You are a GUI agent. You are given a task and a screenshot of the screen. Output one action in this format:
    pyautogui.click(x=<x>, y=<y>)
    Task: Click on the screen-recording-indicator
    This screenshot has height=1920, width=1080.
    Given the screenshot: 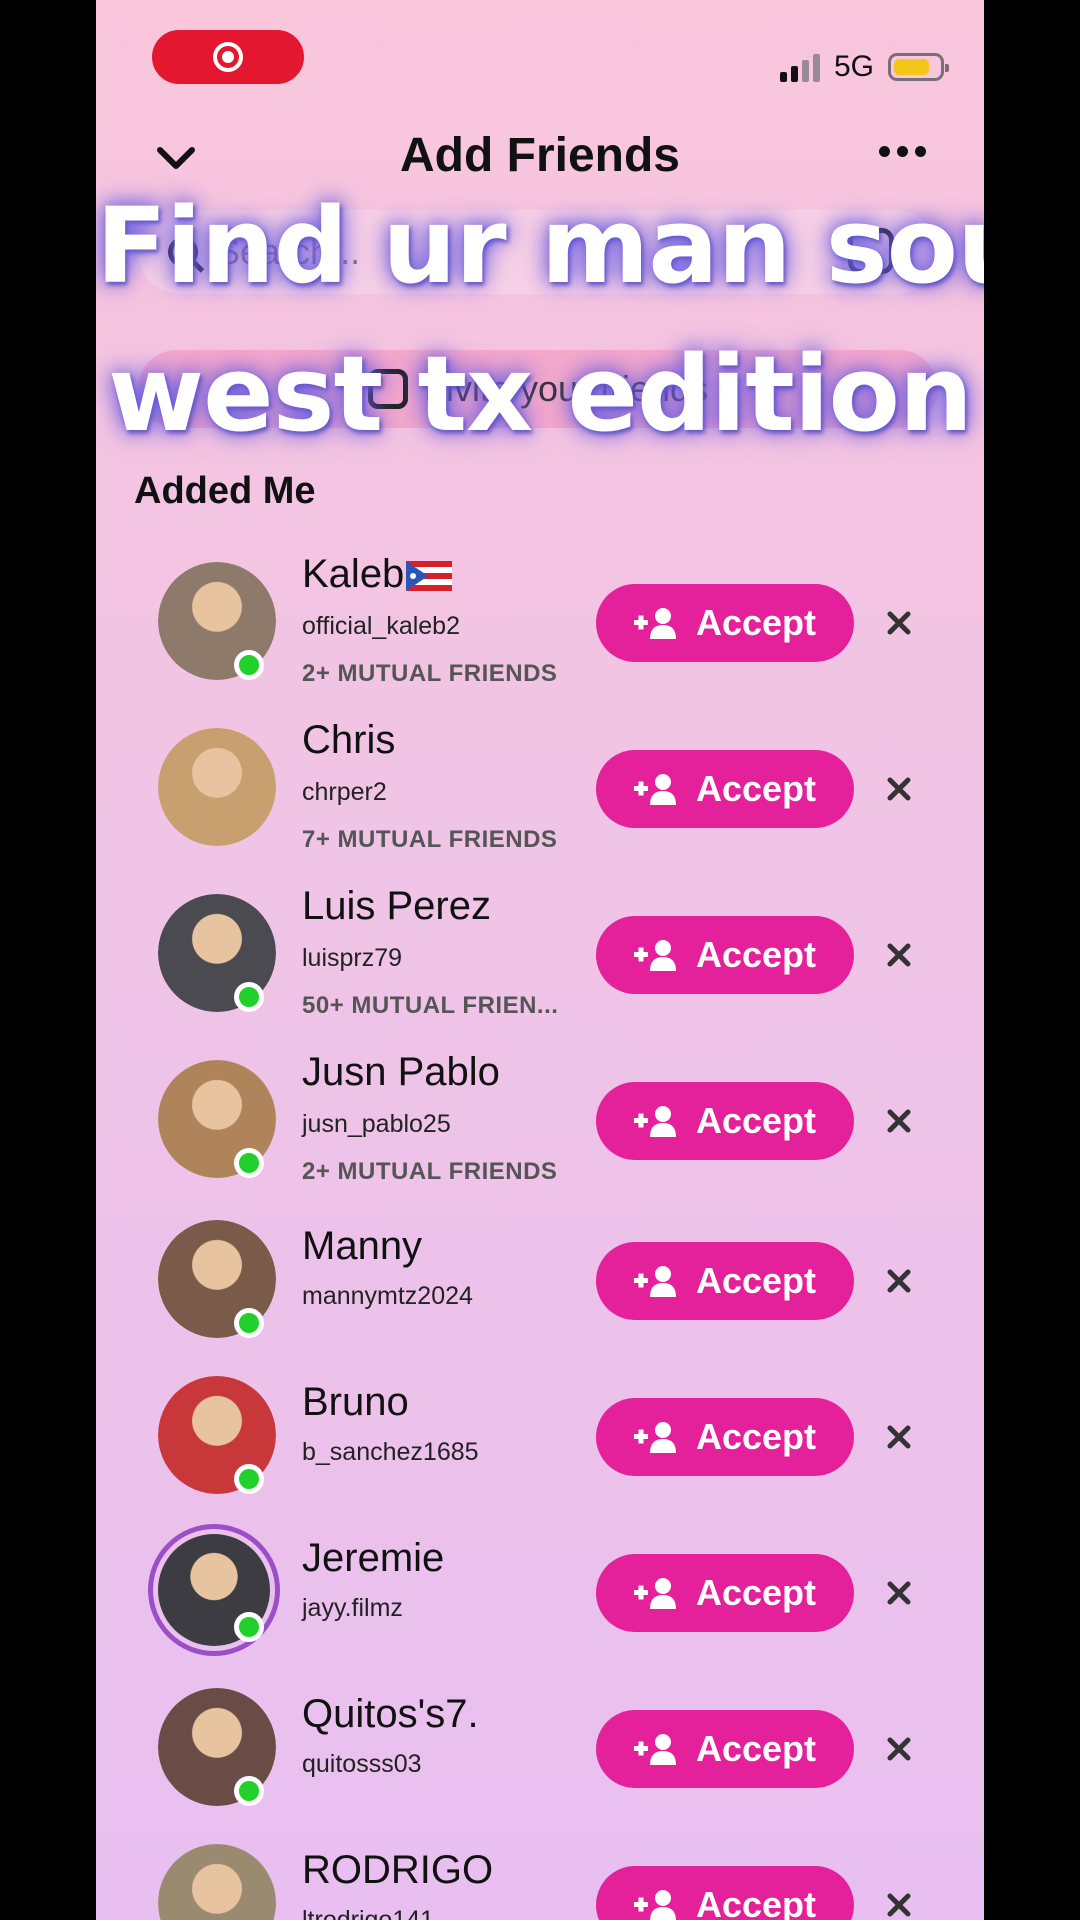 What is the action you would take?
    pyautogui.click(x=228, y=57)
    